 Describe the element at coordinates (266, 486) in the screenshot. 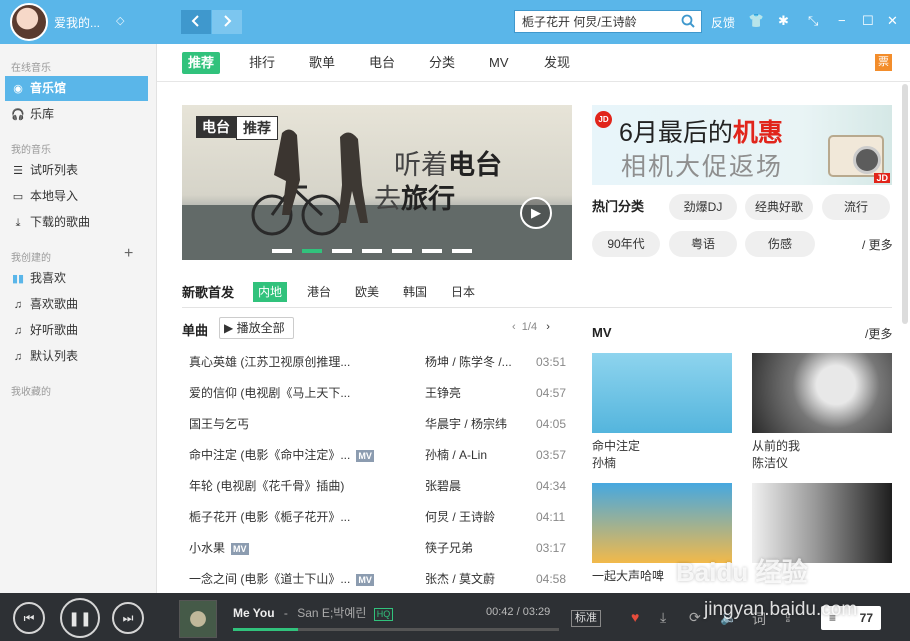

I see `song-title: 年轮 (电视剧《花千骨》插曲)` at that location.